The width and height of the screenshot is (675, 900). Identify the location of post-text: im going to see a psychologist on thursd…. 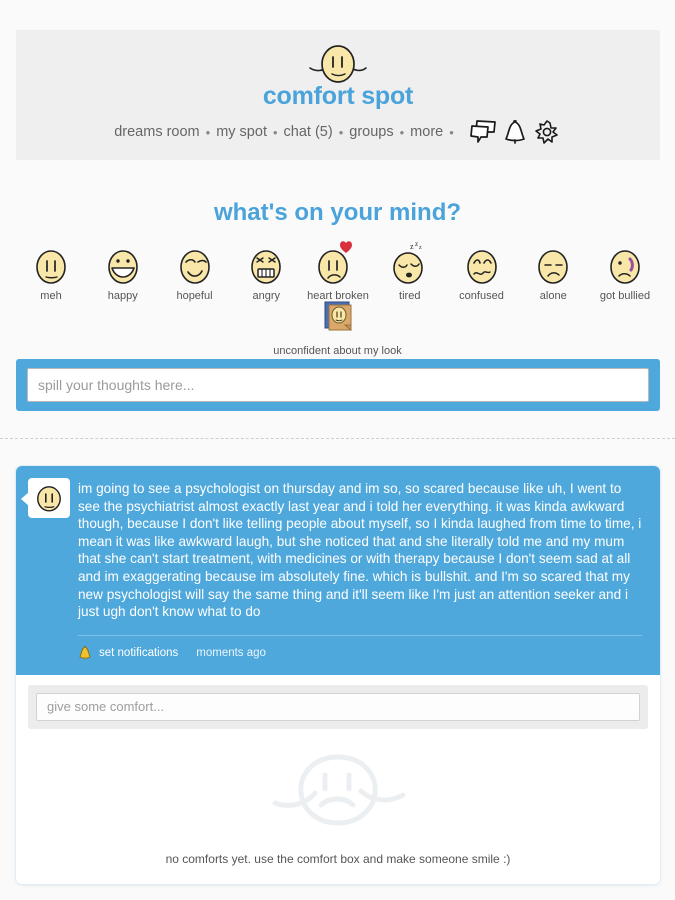
(360, 550).